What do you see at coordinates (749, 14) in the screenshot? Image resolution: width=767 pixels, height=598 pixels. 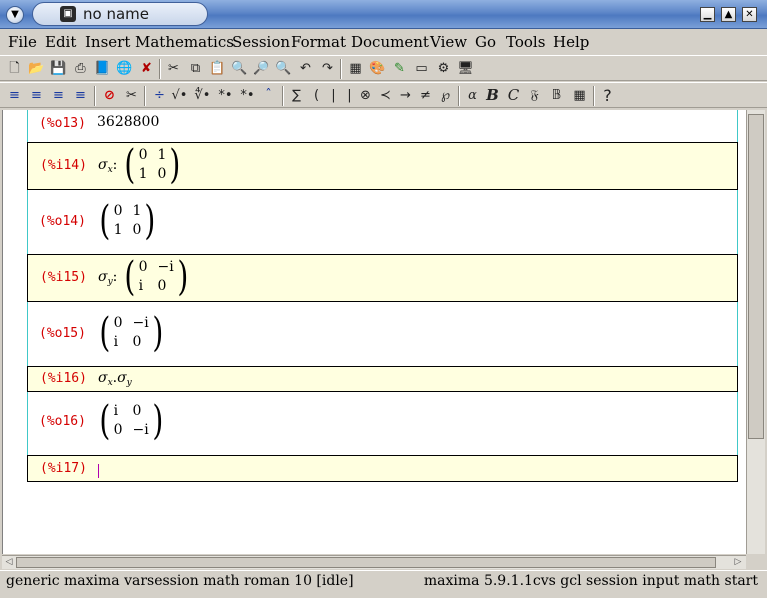 I see `close-button: ✕` at bounding box center [749, 14].